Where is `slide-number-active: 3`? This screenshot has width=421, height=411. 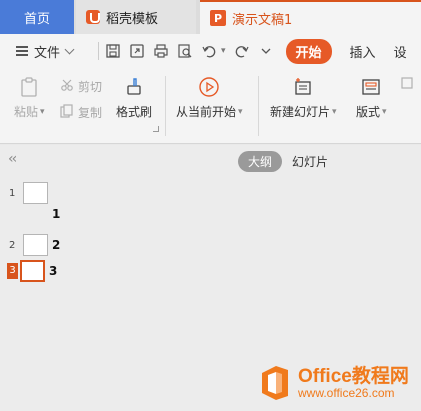
slide-number-active: 3 is located at coordinates (12, 271).